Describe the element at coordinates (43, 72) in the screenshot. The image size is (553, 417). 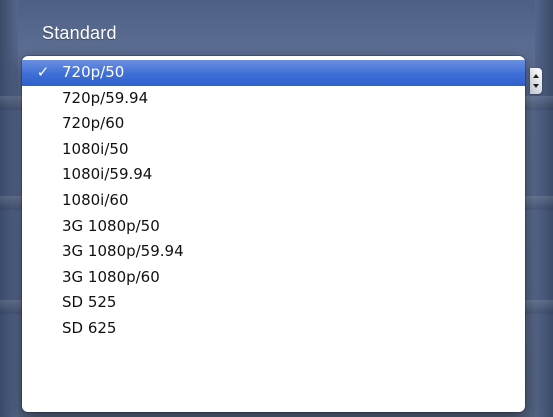
I see `checkmark-icon: ✓` at that location.